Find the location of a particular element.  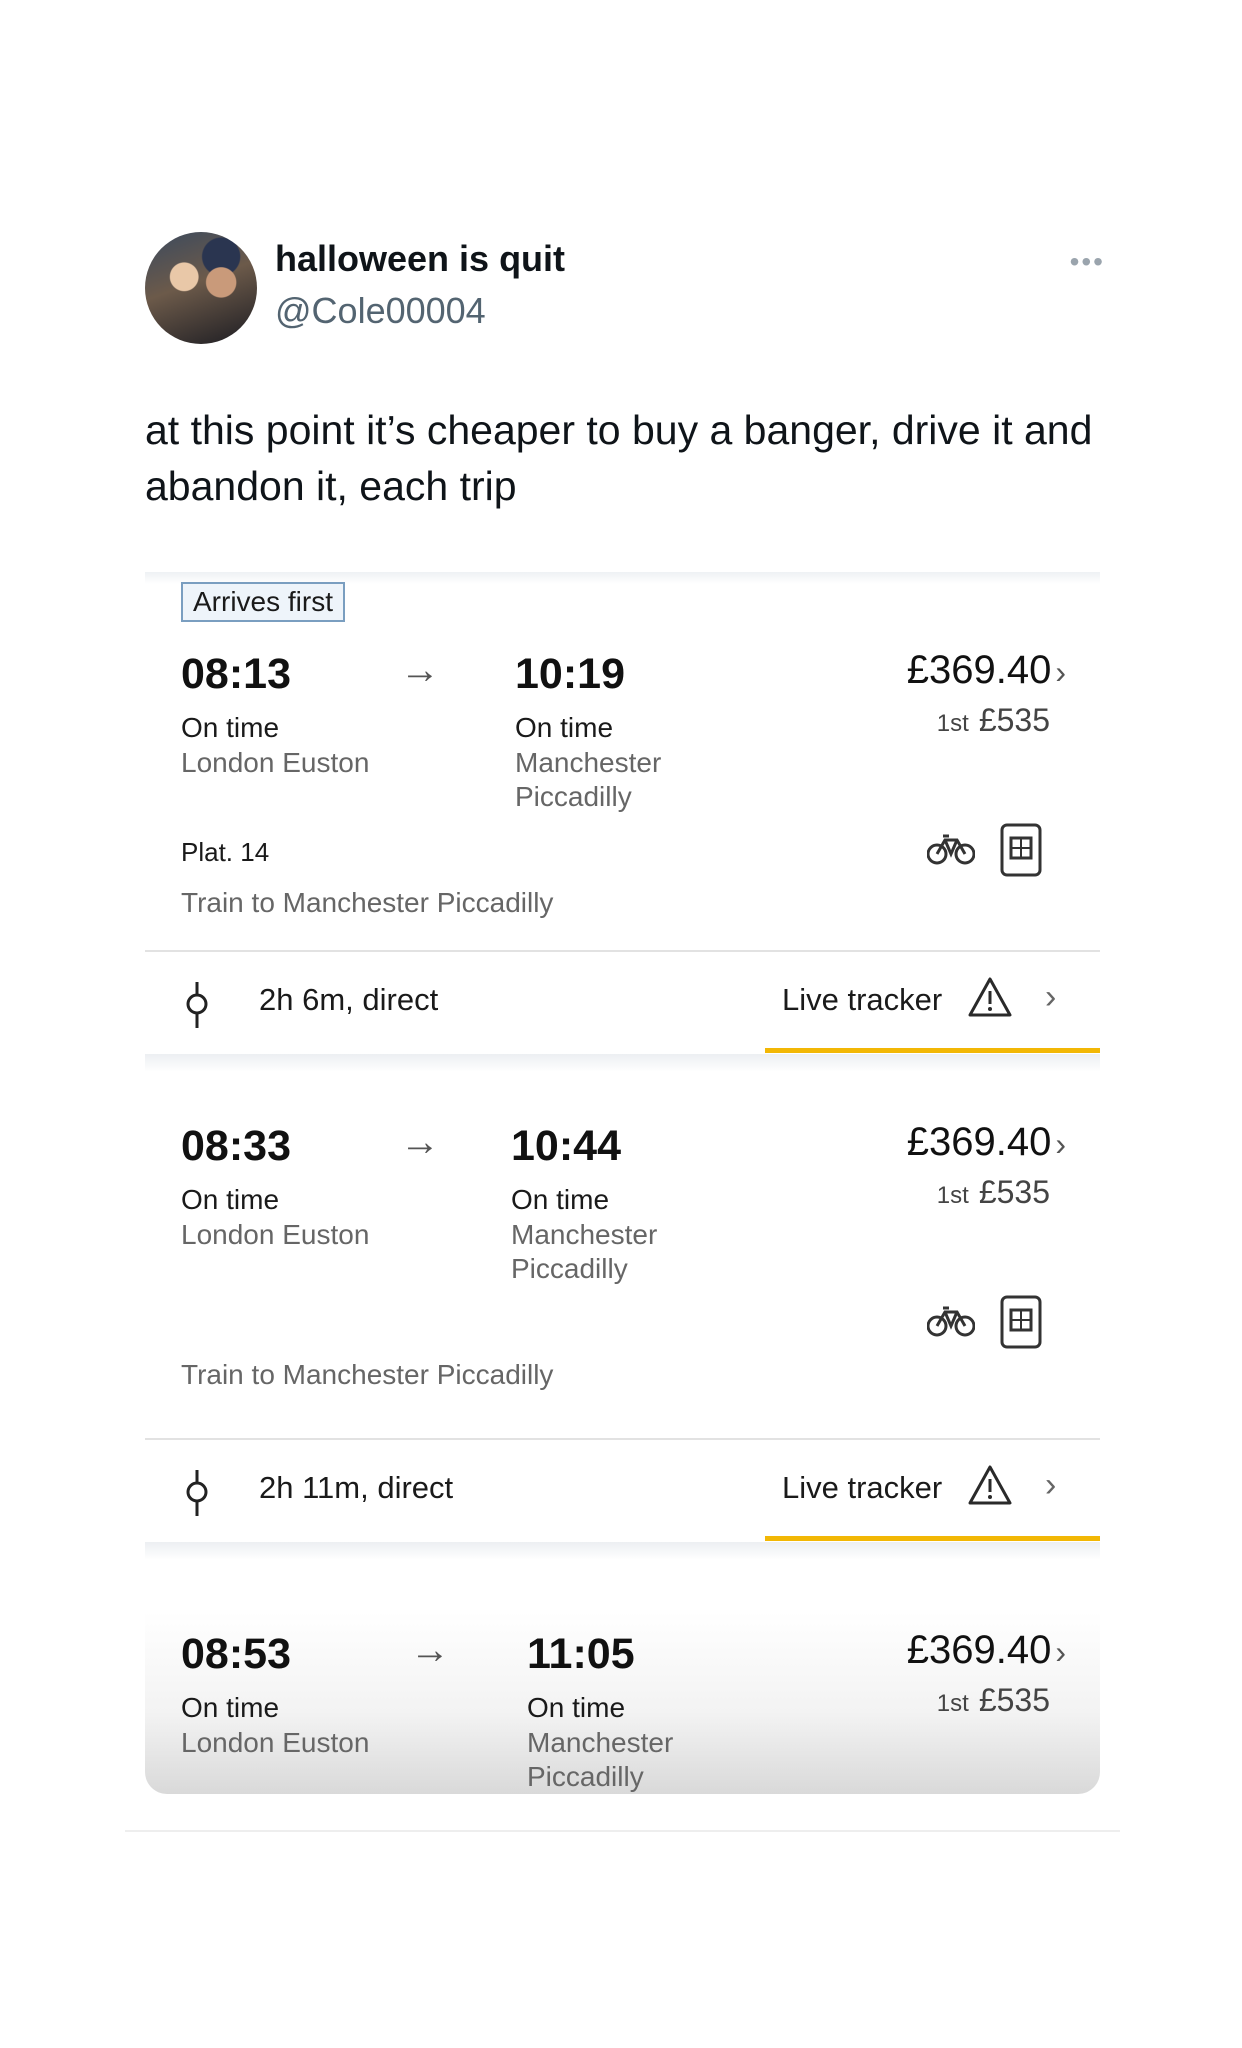

arrives-first-badge: Arrives first is located at coordinates (263, 602).